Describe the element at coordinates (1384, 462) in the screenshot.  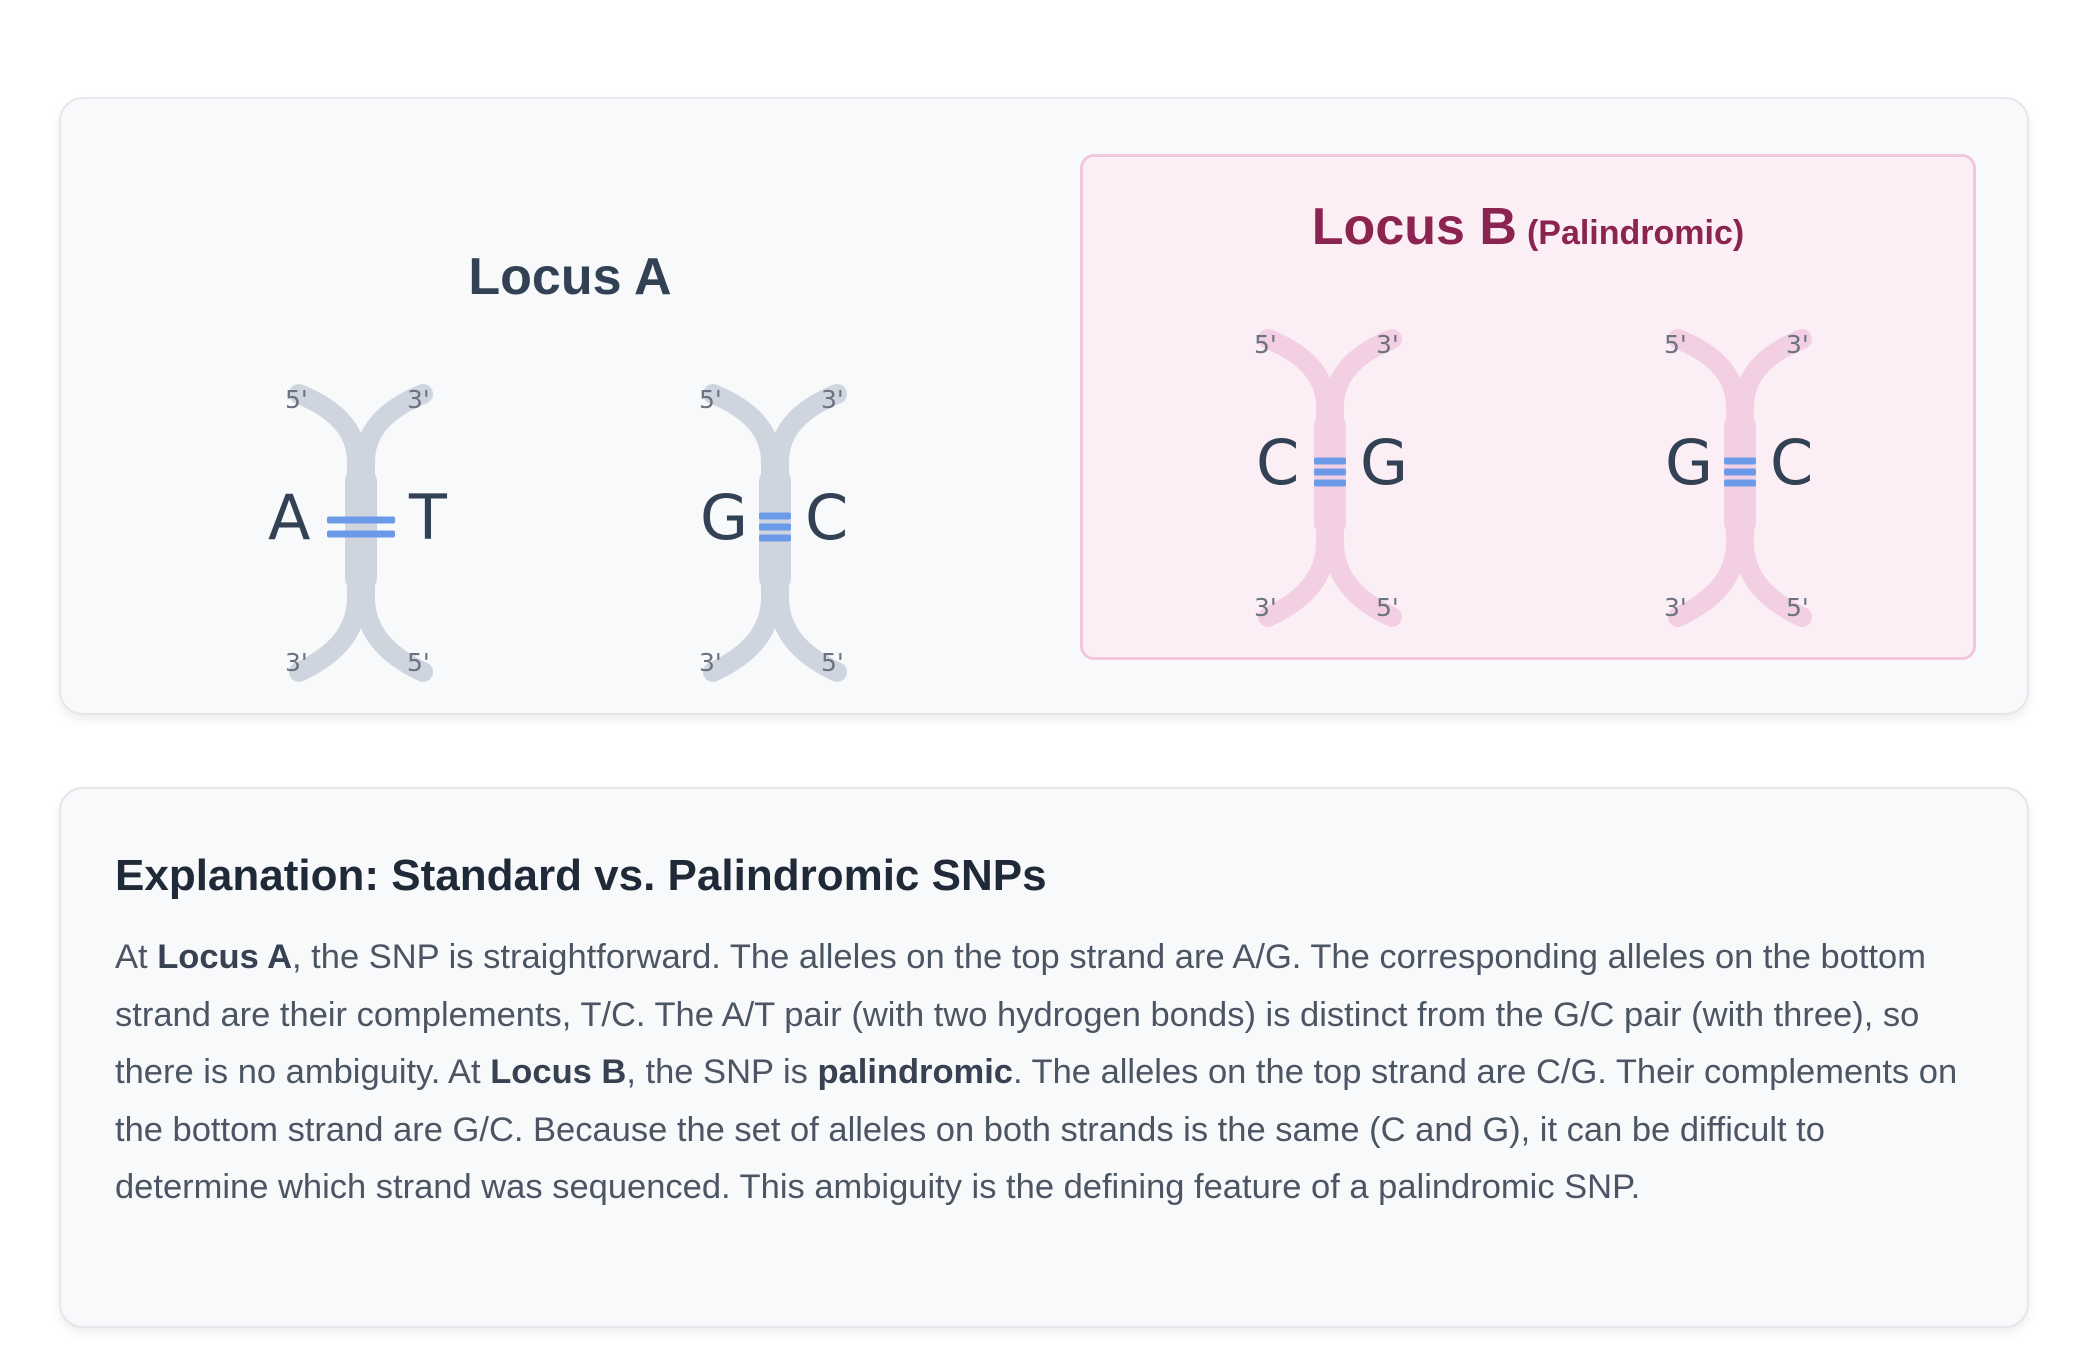
I see `base-right: G` at that location.